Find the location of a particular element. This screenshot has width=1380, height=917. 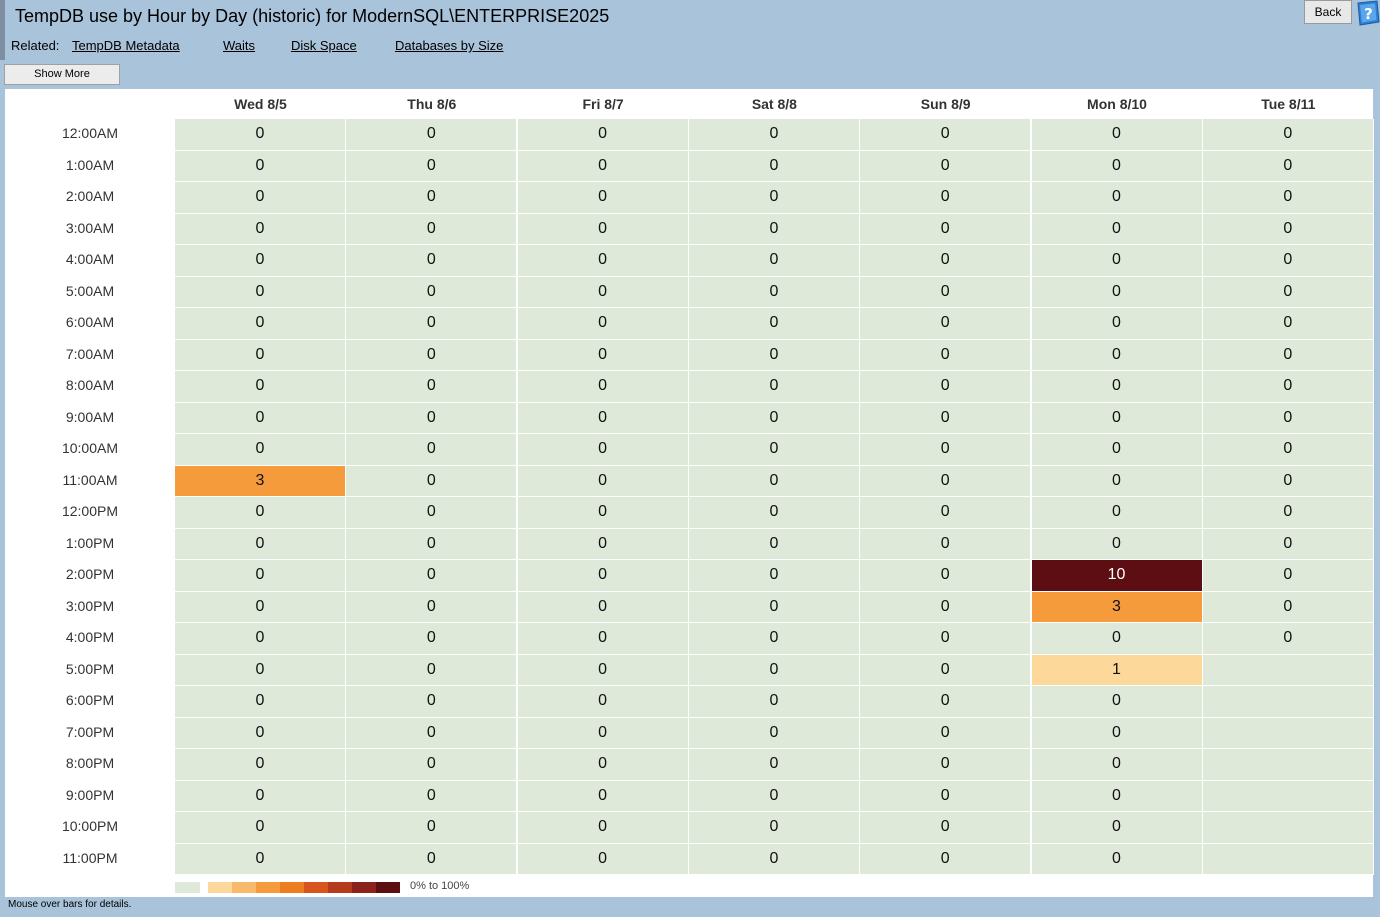

link-disk-space: Disk Space is located at coordinates (324, 45).